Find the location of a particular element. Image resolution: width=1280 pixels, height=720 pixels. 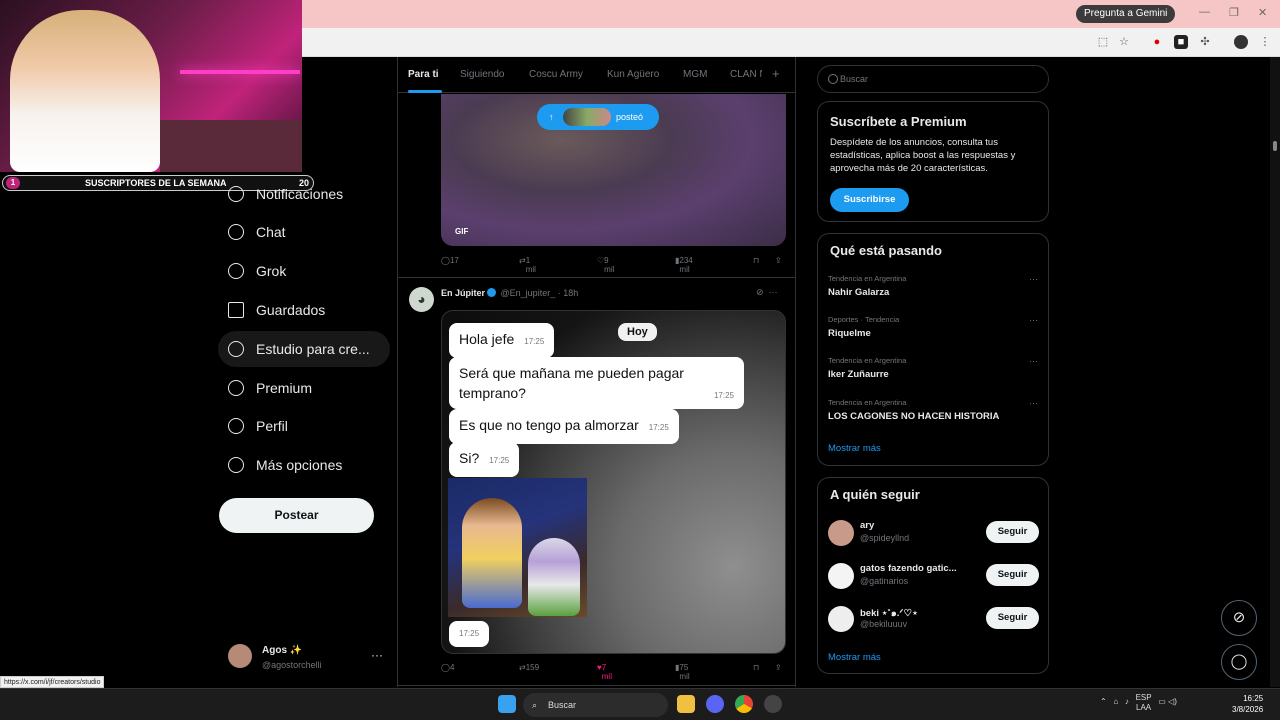

add-tab-icon: + is located at coordinates (776, 73).